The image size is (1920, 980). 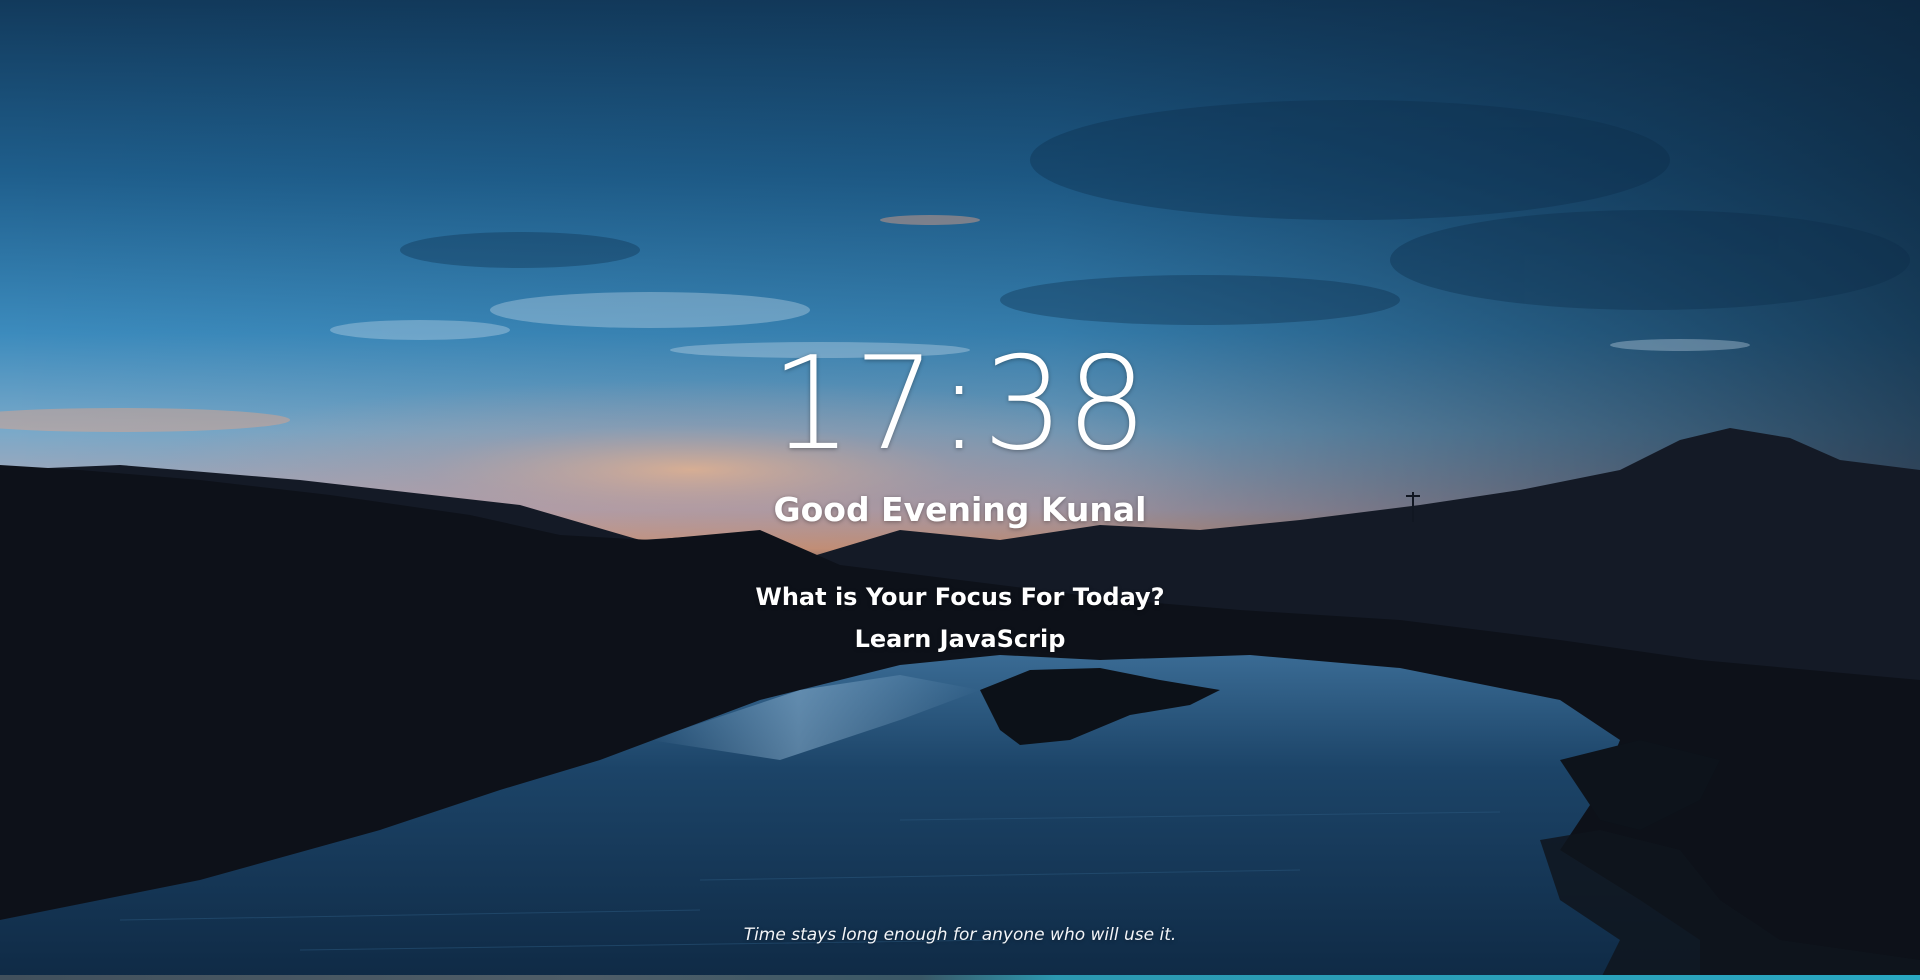 What do you see at coordinates (960, 509) in the screenshot?
I see `greeting-text: Good Evening Kunal` at bounding box center [960, 509].